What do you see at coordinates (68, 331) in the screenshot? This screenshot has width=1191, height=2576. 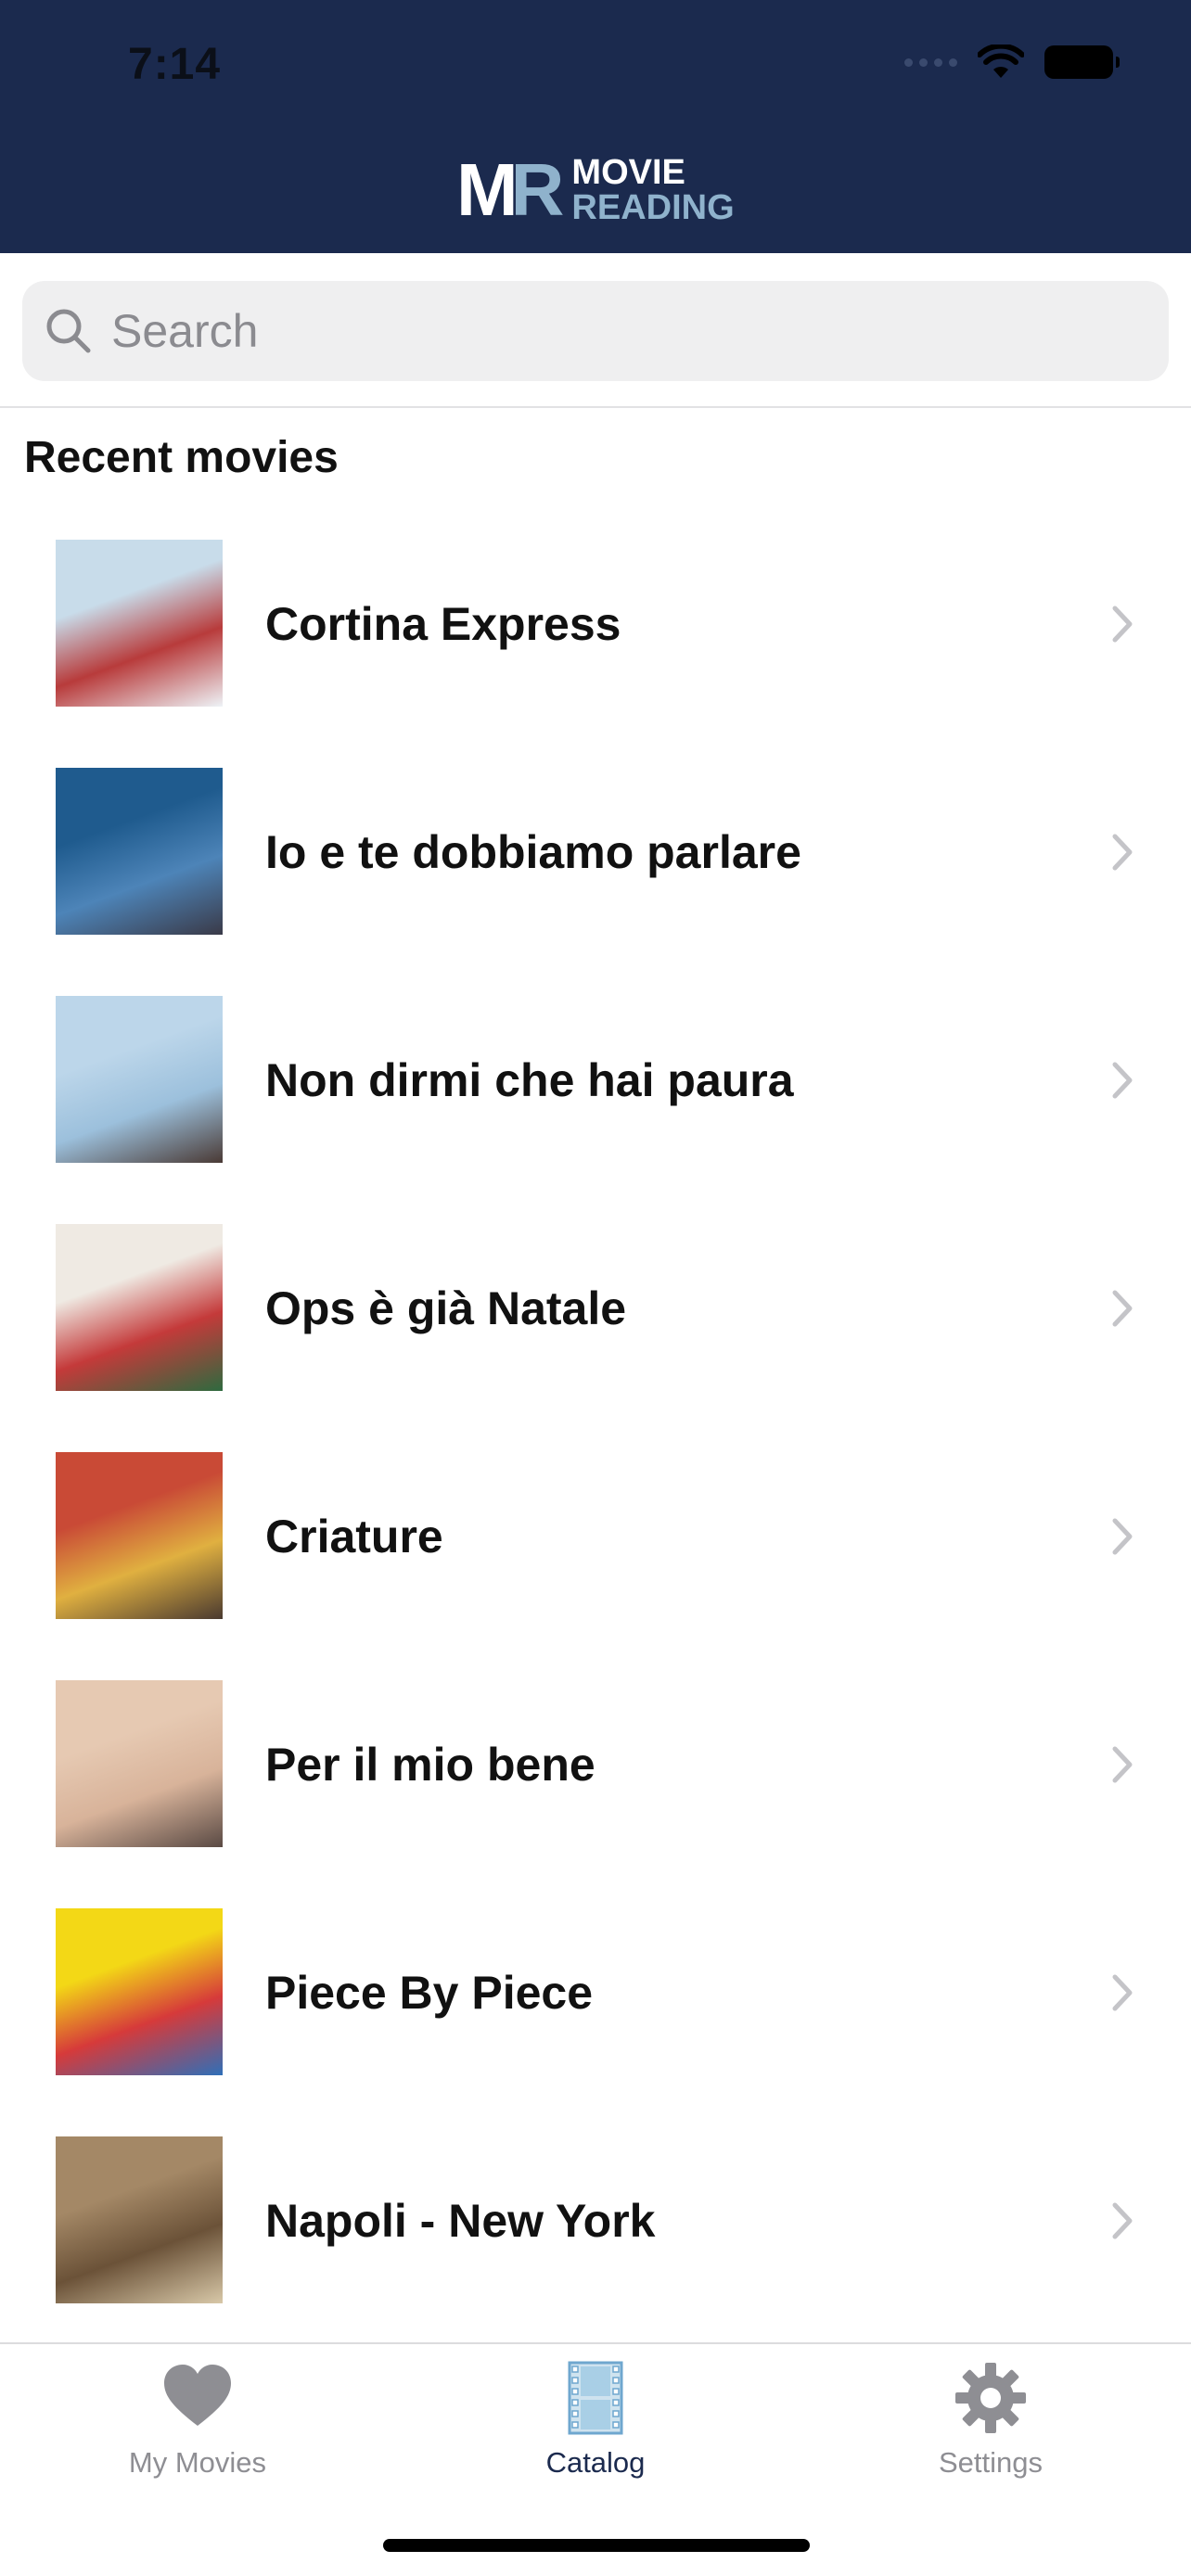 I see `search-icon` at bounding box center [68, 331].